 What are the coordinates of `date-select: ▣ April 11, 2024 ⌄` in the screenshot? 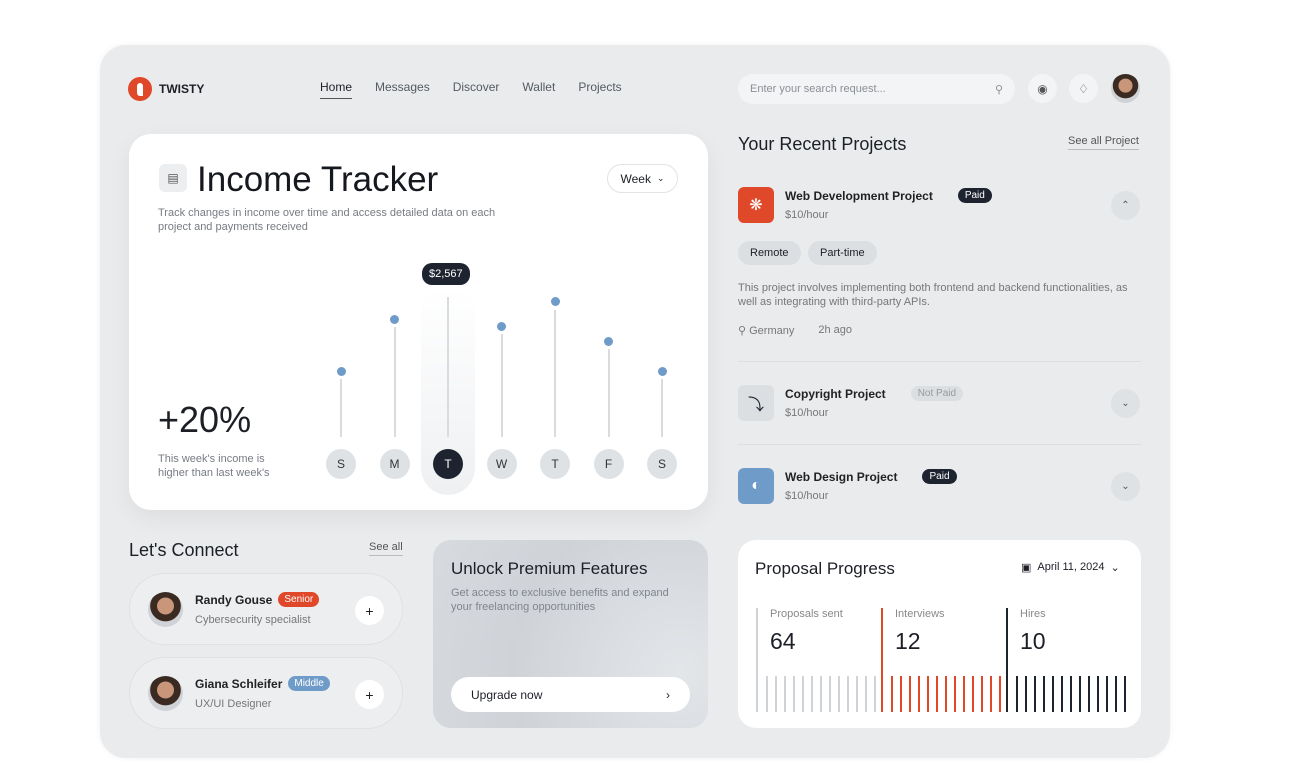 It's located at (1070, 567).